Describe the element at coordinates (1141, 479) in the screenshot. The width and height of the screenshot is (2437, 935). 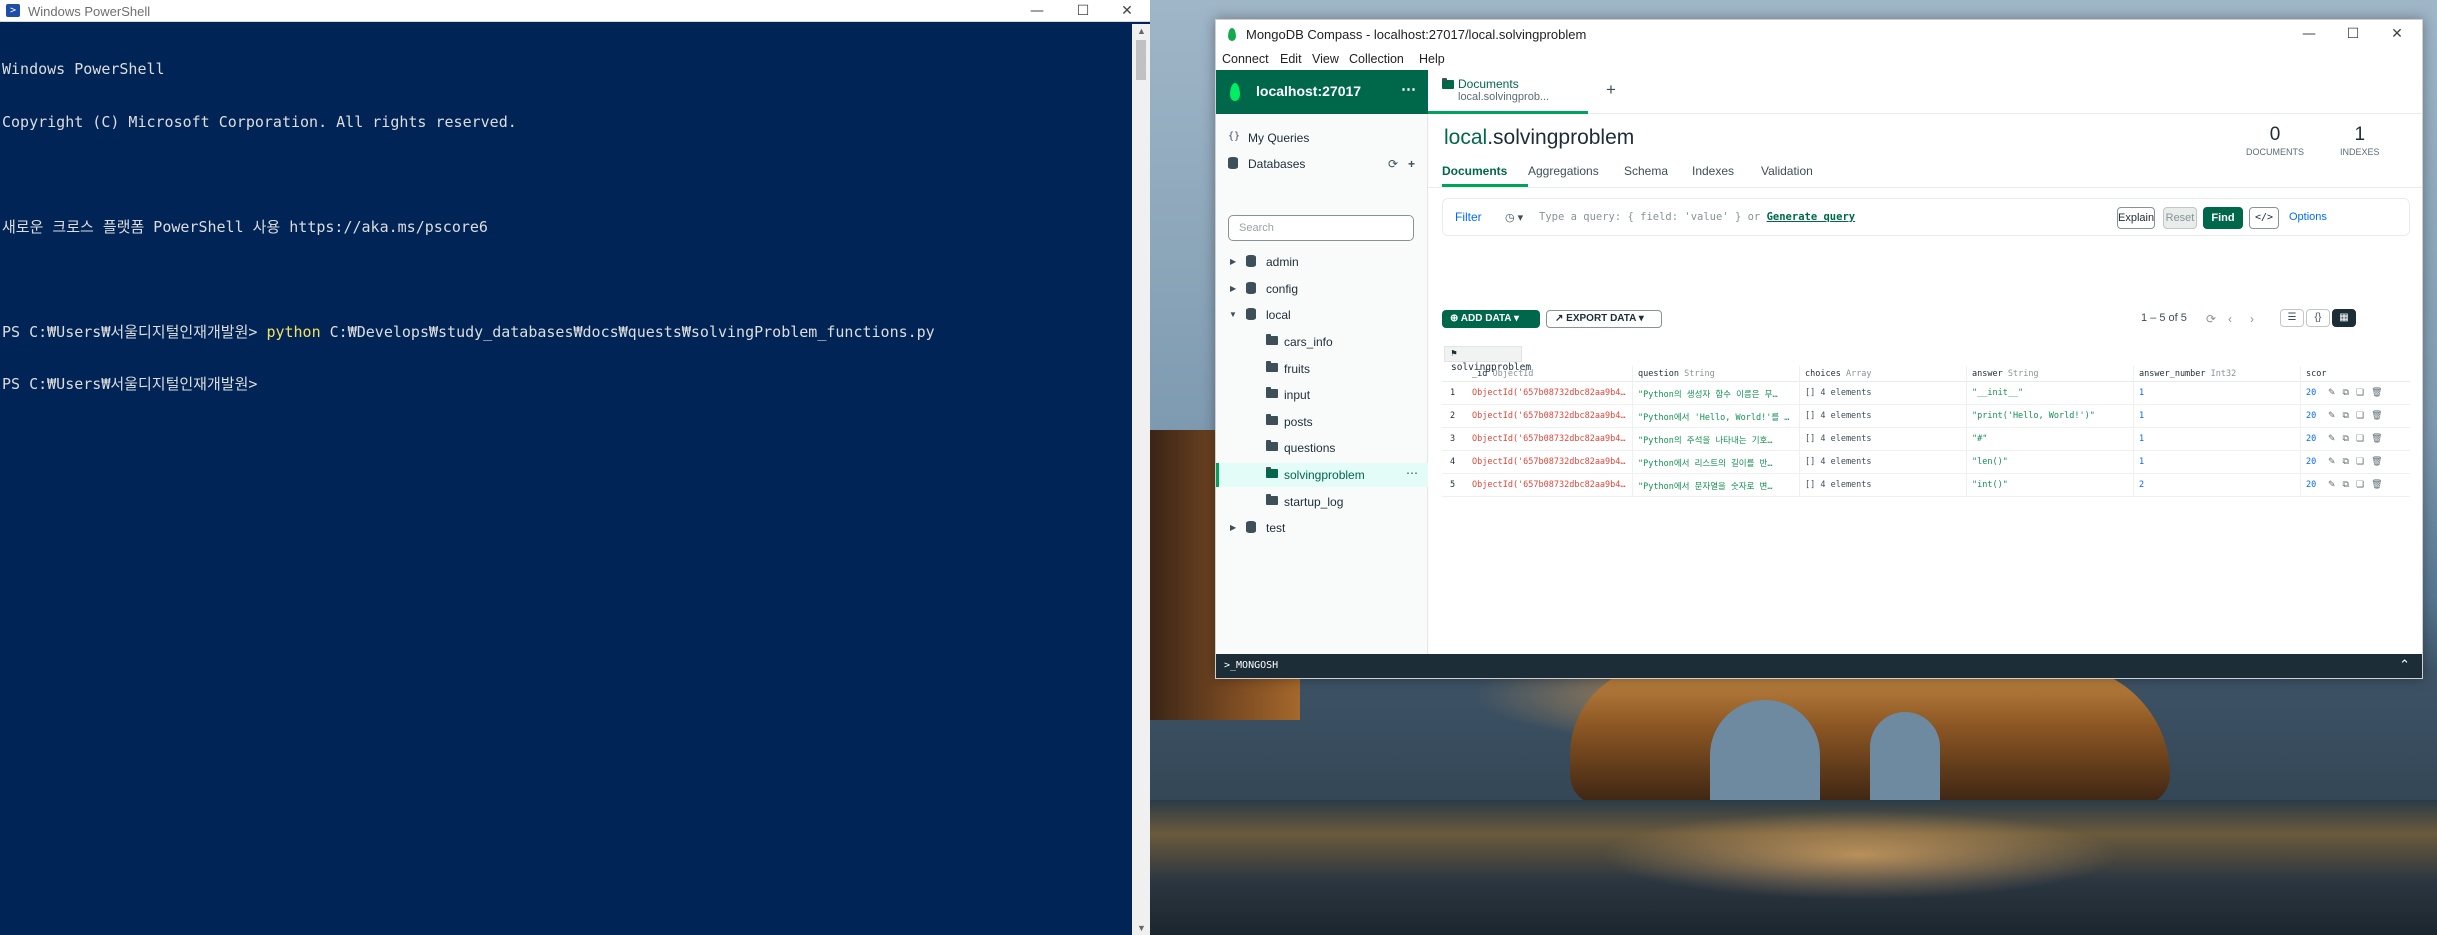
I see `powershell-scrollbar: ▲ ▼` at that location.